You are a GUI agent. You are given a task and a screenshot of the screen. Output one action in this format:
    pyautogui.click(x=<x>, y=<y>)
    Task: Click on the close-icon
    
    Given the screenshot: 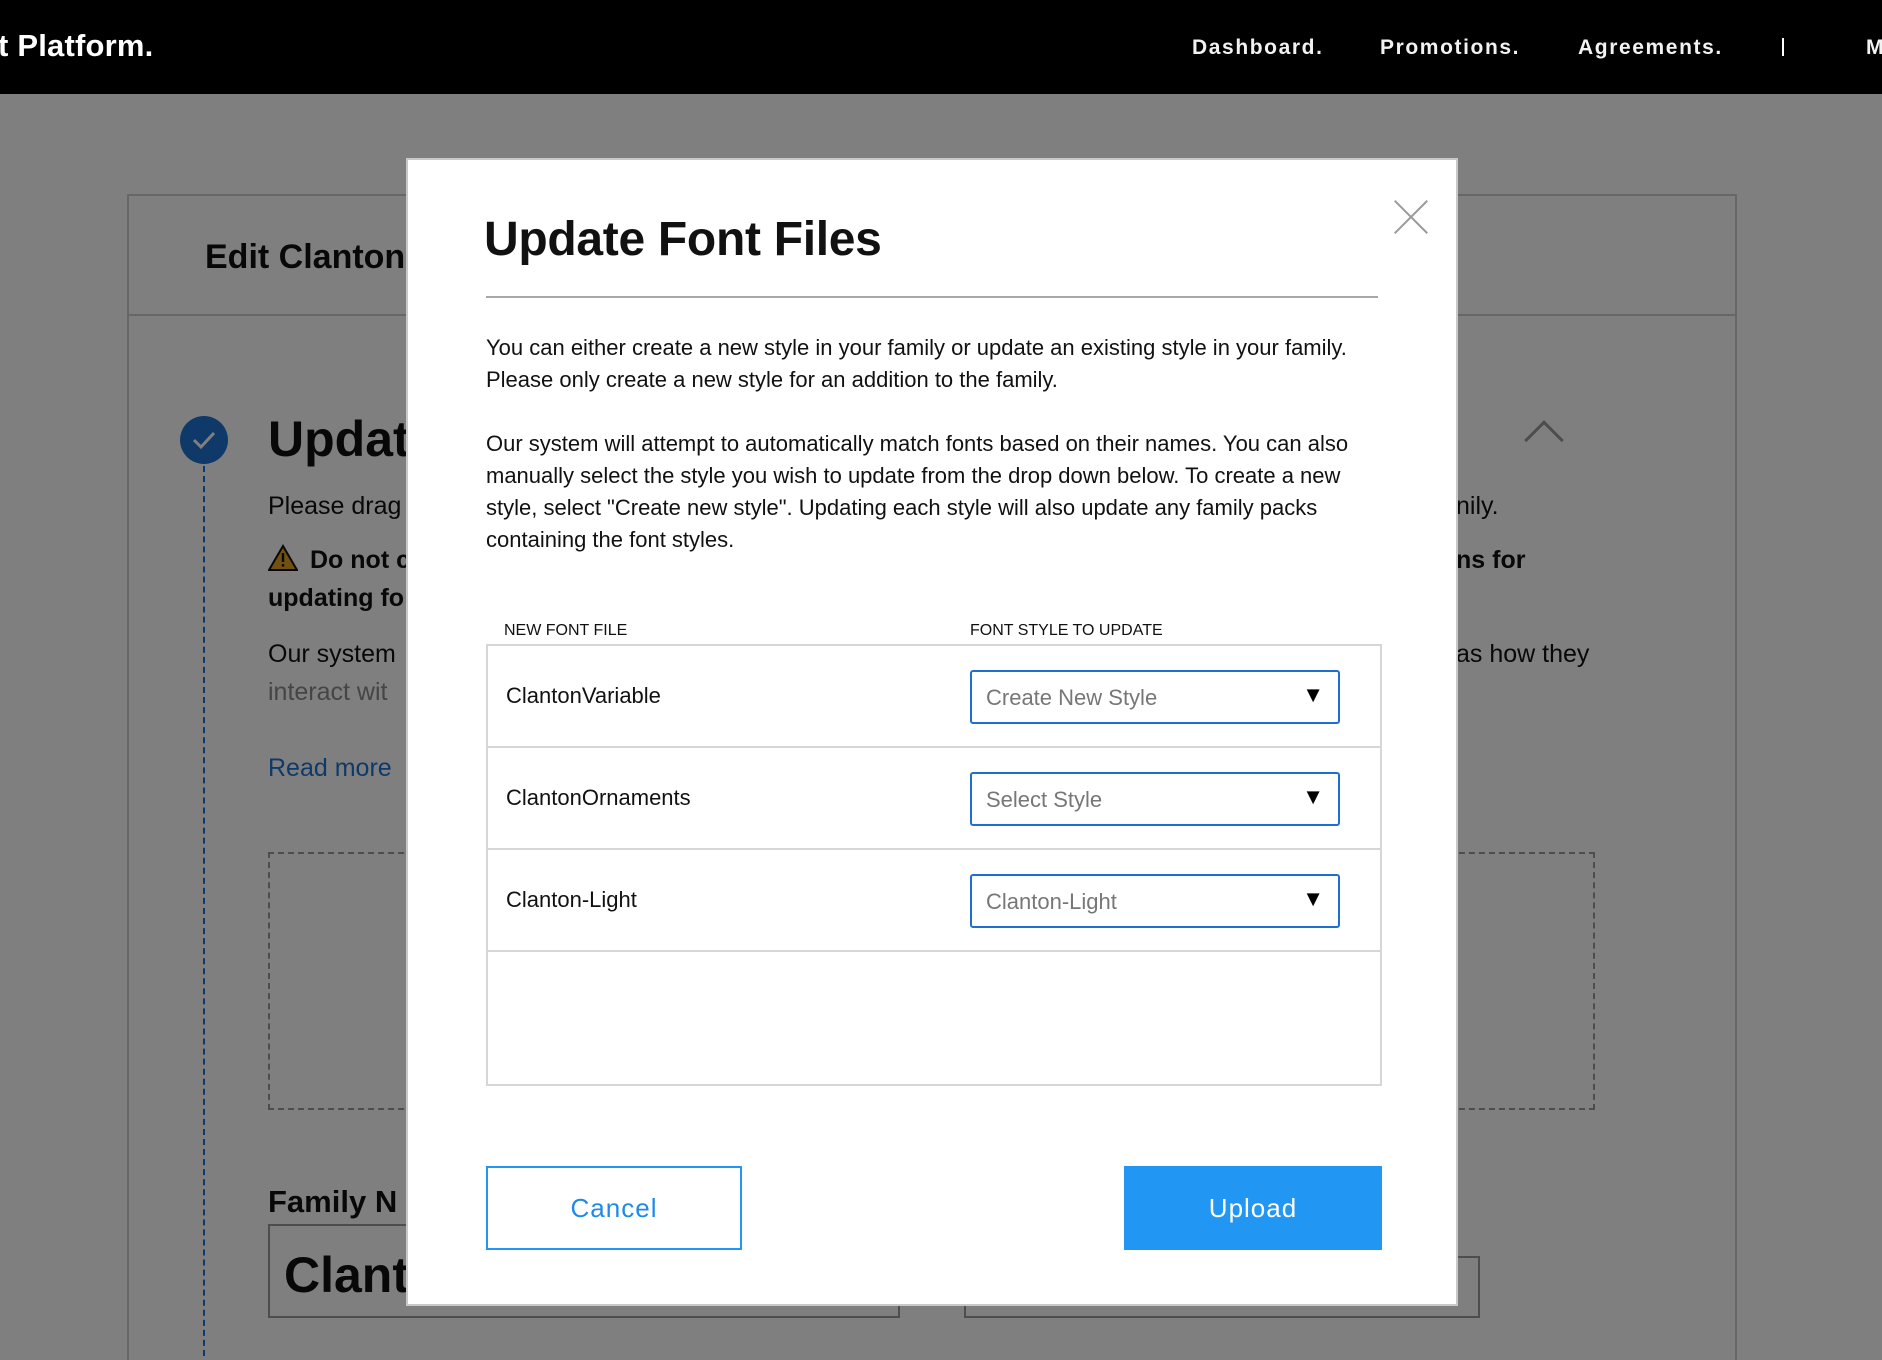 What is the action you would take?
    pyautogui.click(x=1411, y=217)
    